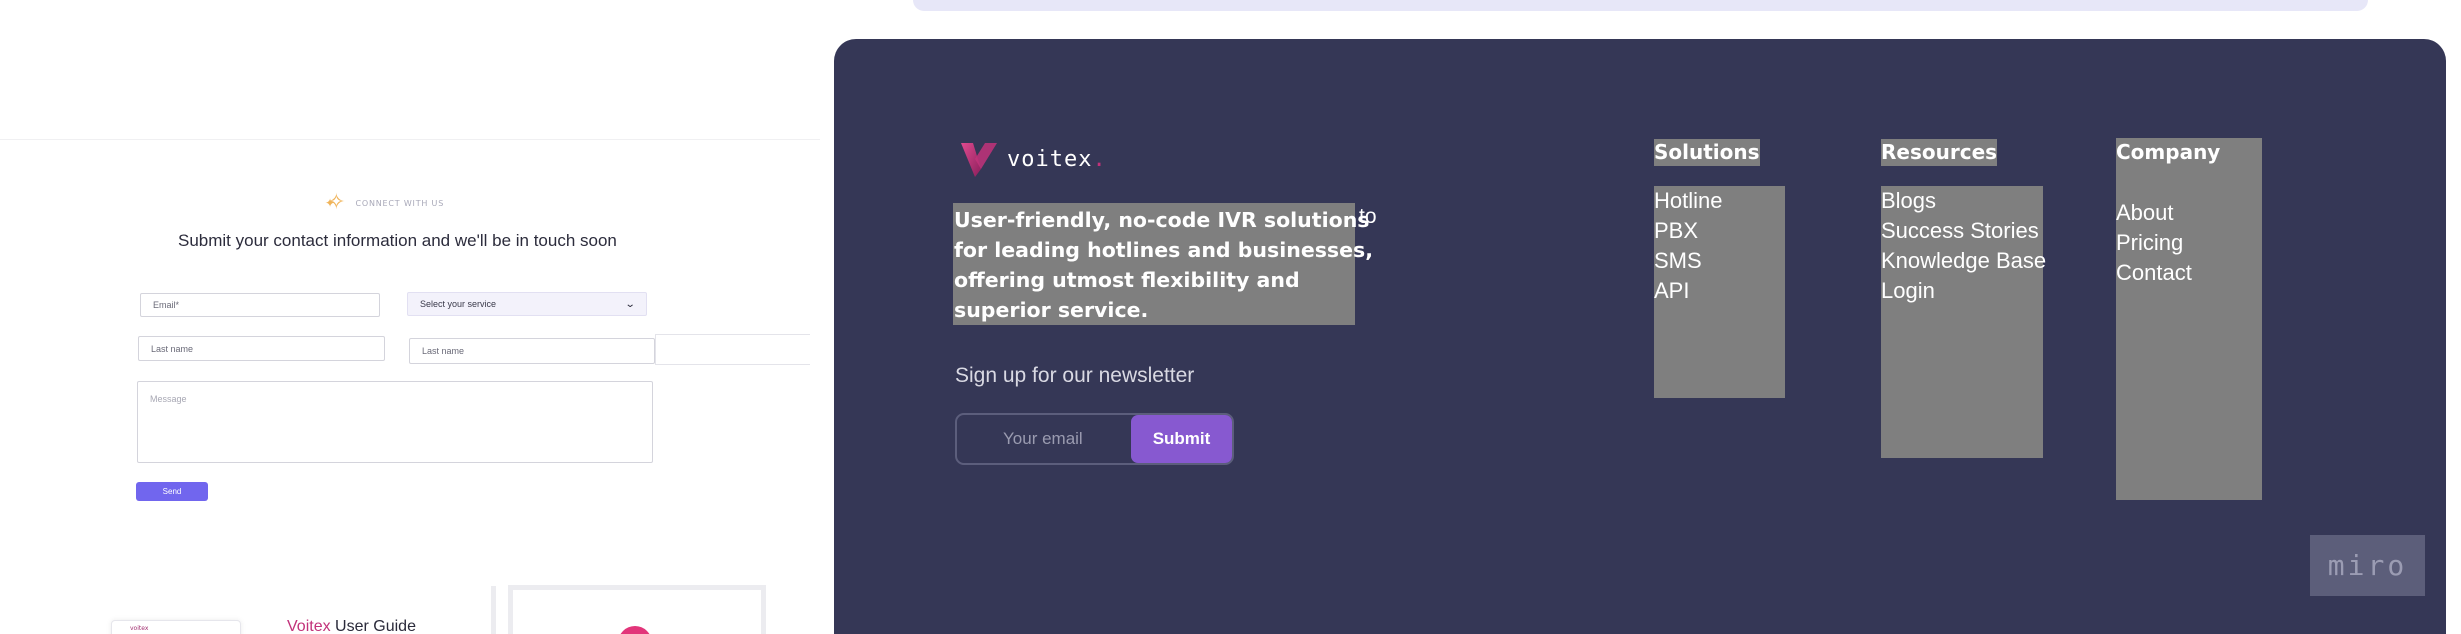 The height and width of the screenshot is (634, 2461). Describe the element at coordinates (309, 626) in the screenshot. I see `guide-brand: Voitex` at that location.